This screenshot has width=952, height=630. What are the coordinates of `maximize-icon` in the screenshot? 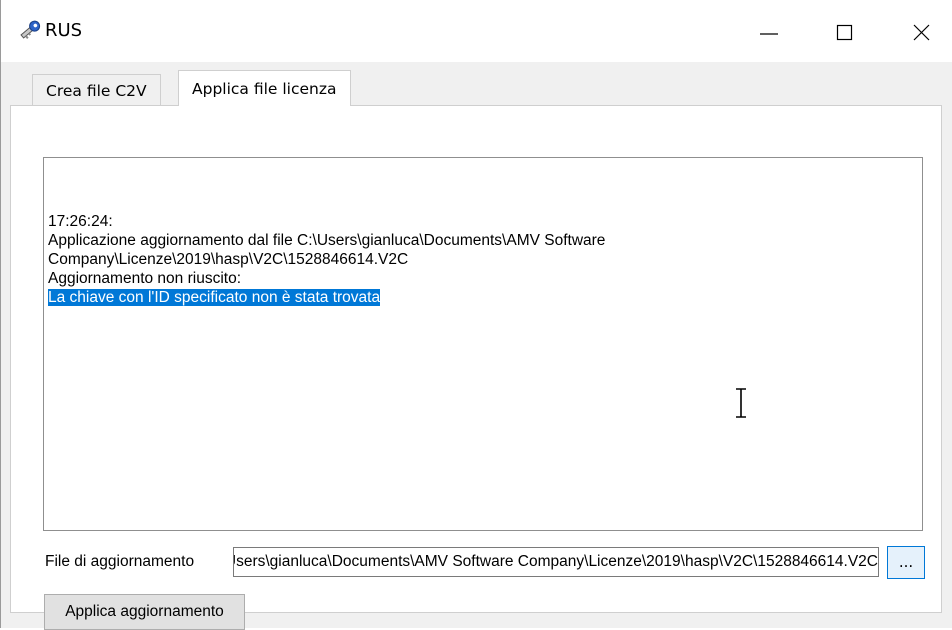 It's located at (844, 32).